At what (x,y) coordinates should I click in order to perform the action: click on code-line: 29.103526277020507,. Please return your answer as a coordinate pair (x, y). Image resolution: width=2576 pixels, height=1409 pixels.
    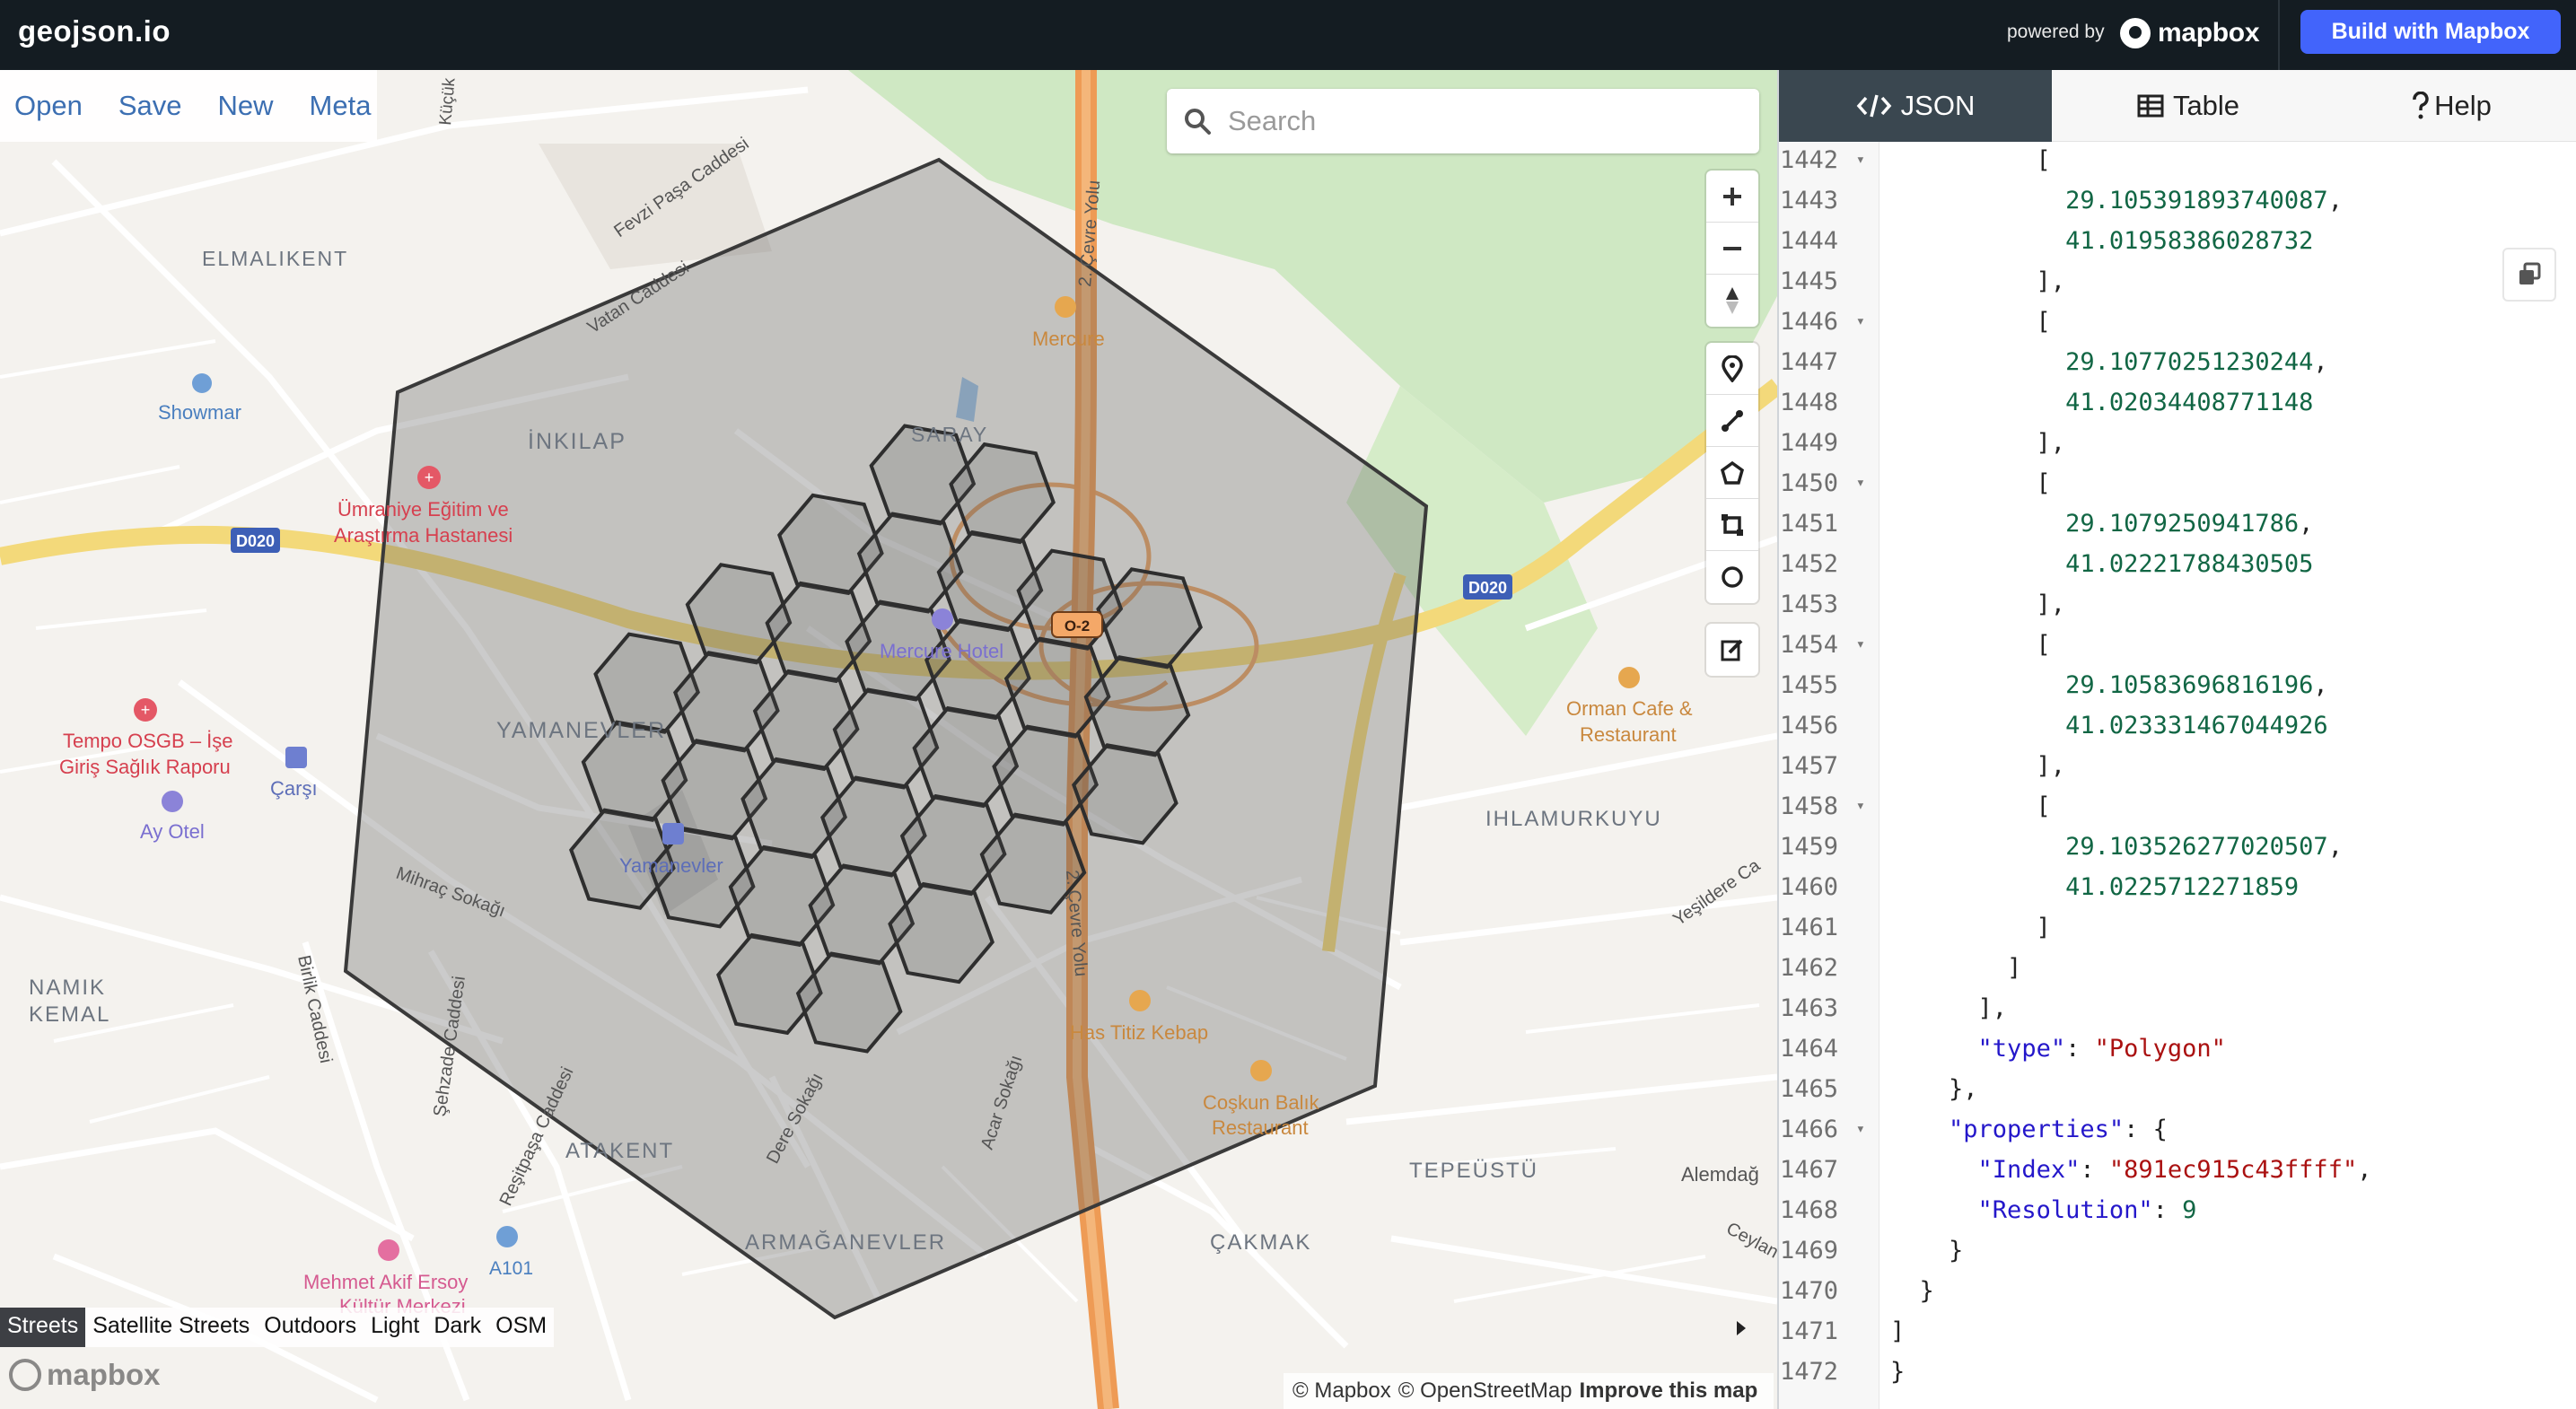
    Looking at the image, I should click on (2204, 847).